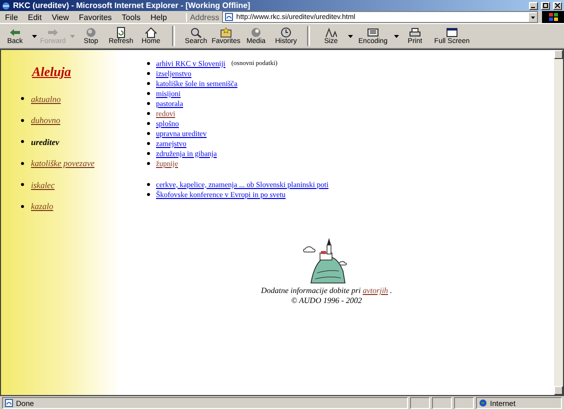 The image size is (564, 410). I want to click on menu-item: View, so click(60, 17).